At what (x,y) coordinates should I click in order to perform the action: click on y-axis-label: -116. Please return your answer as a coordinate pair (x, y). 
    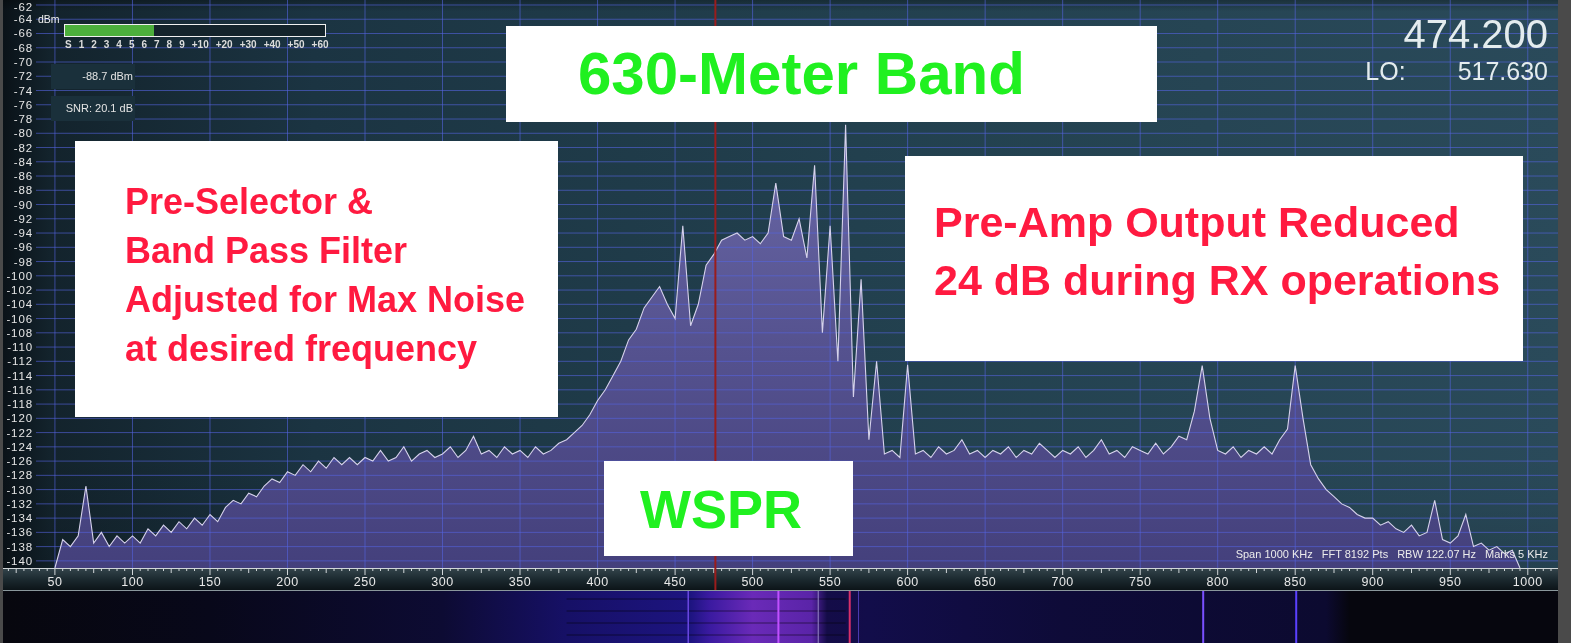
    Looking at the image, I should click on (20, 389).